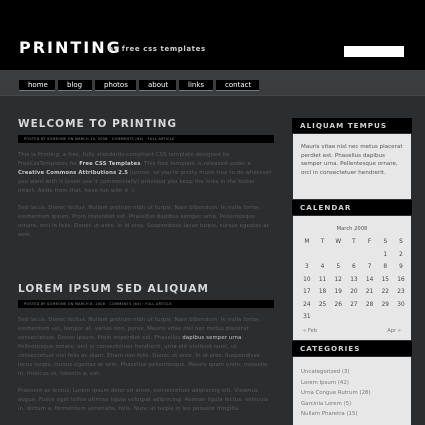 This screenshot has width=425, height=425. What do you see at coordinates (310, 331) in the screenshot?
I see `calendar-prev-link: « Feb` at bounding box center [310, 331].